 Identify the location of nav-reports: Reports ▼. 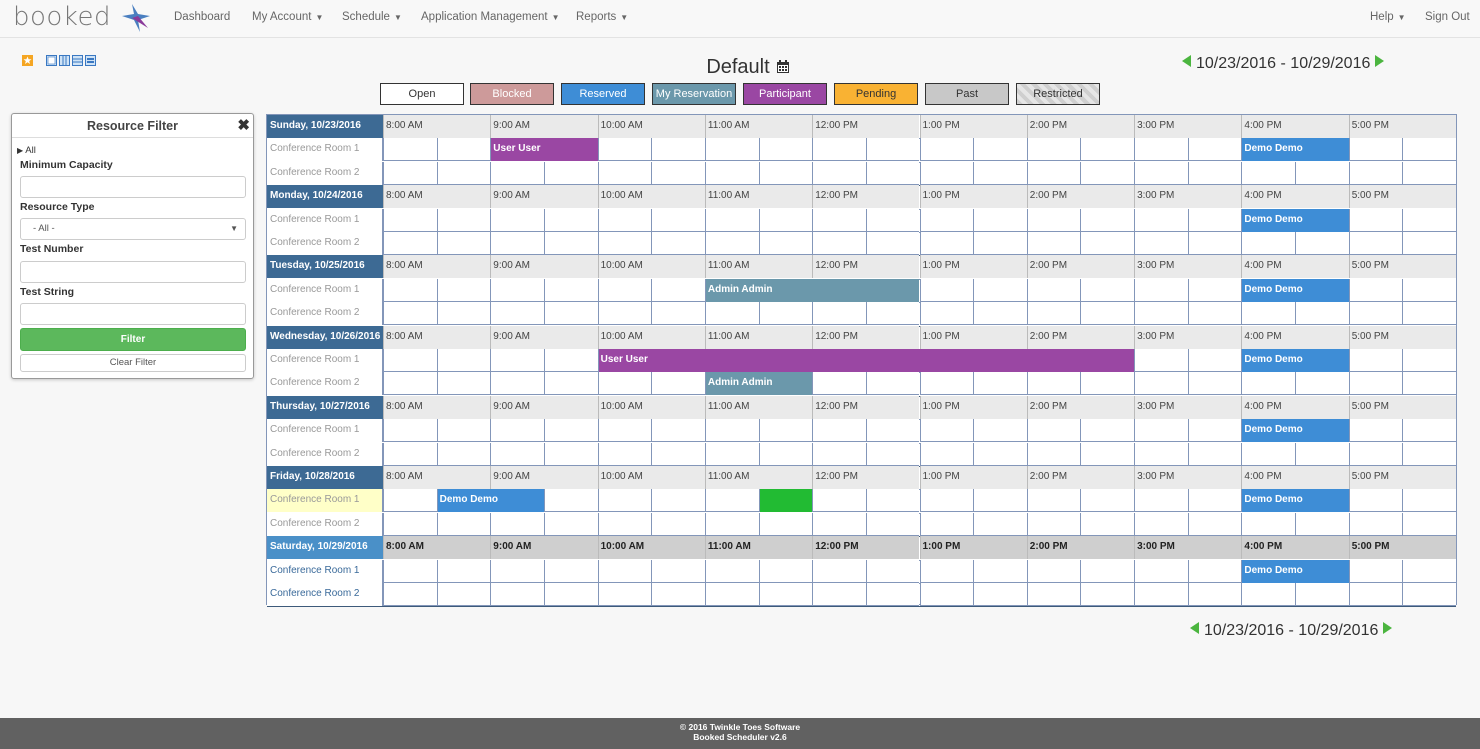
(602, 17).